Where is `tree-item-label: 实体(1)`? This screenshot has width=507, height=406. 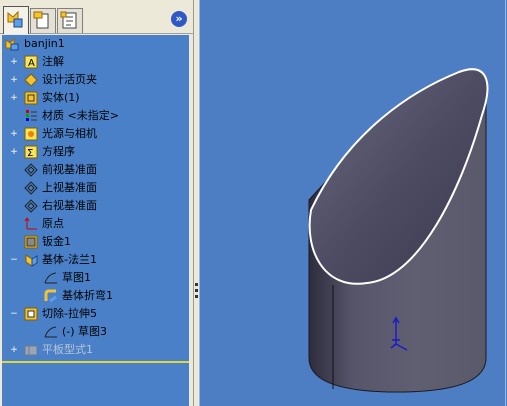
tree-item-label: 实体(1) is located at coordinates (61, 97).